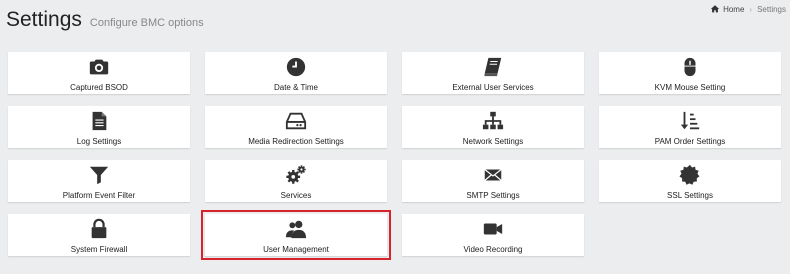 The width and height of the screenshot is (790, 274). I want to click on tile-label: Log Settings, so click(99, 141).